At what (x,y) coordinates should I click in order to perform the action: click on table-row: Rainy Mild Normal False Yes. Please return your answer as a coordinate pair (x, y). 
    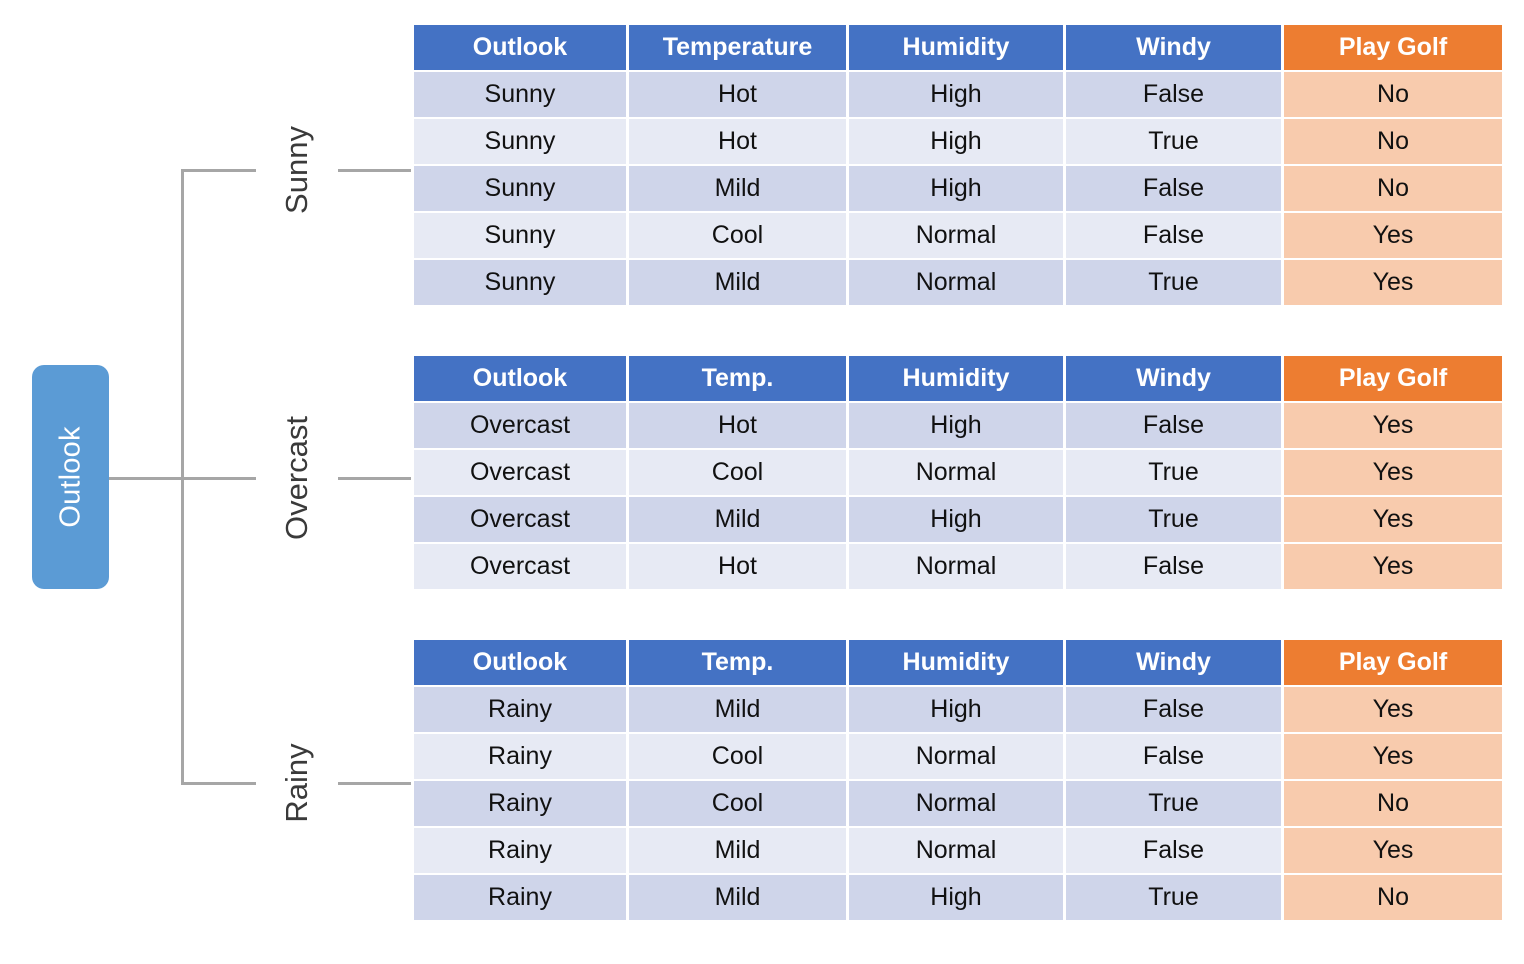
    Looking at the image, I should click on (958, 850).